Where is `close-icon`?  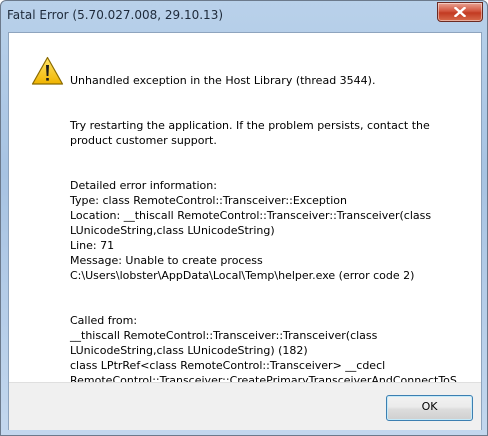 close-icon is located at coordinates (460, 12).